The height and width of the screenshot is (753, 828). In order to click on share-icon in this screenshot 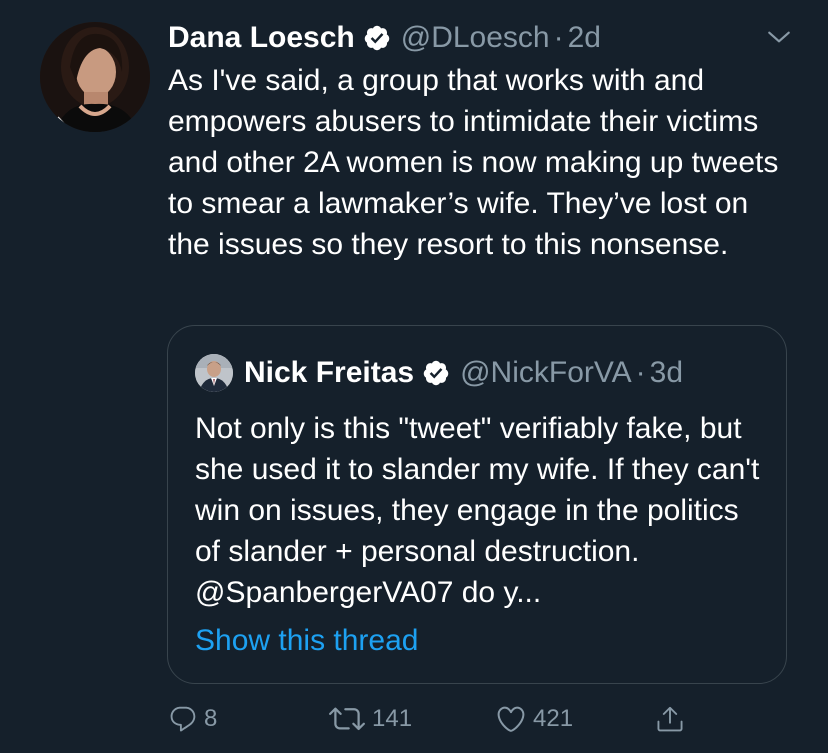, I will do `click(670, 719)`.